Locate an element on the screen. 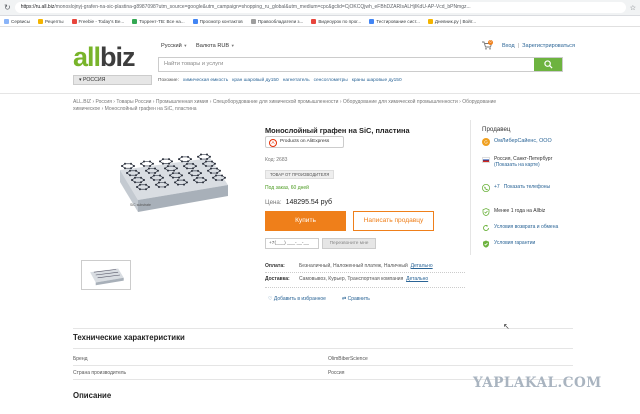 The image size is (640, 414). currency-select: Валюта RUB ▼ is located at coordinates (215, 46).